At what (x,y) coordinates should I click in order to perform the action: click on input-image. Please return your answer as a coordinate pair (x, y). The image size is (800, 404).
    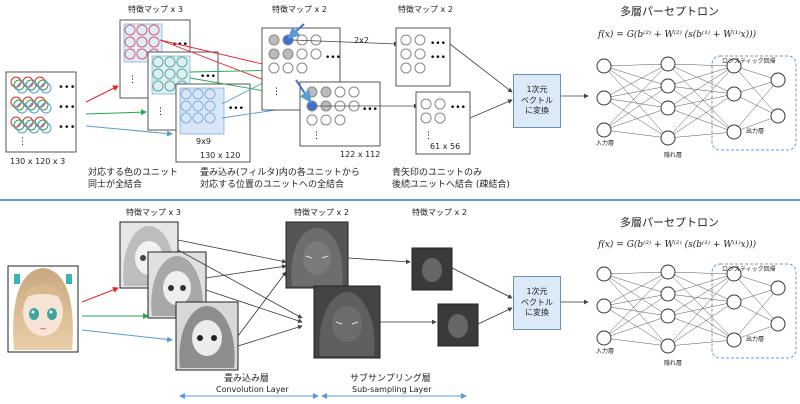
    Looking at the image, I should click on (43, 309).